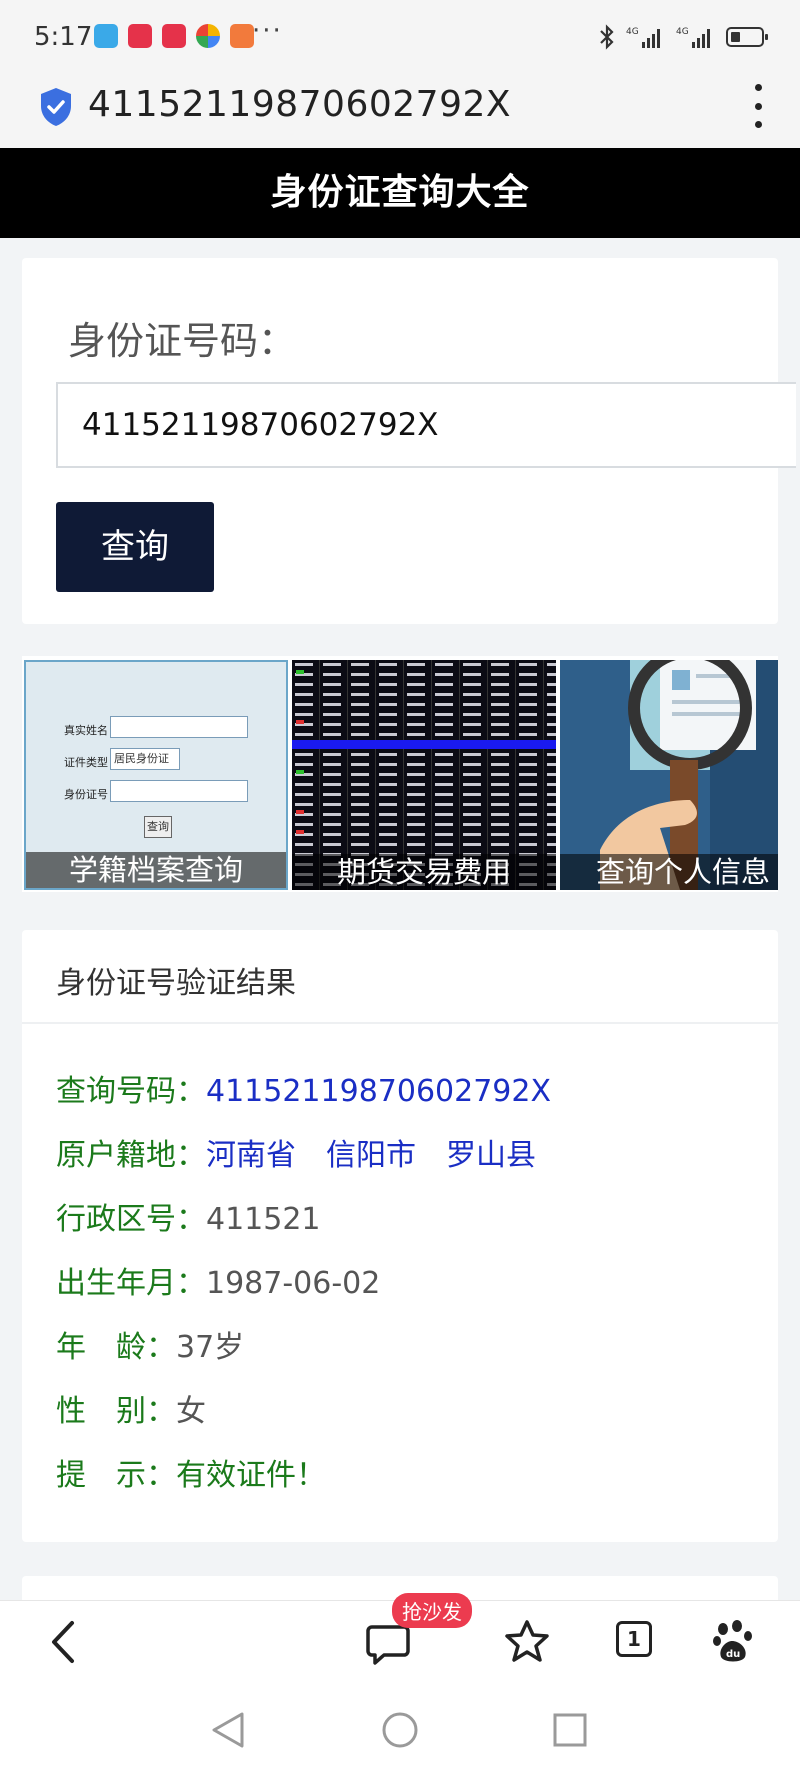 This screenshot has height=1778, width=800. I want to click on back-icon, so click(63, 1642).